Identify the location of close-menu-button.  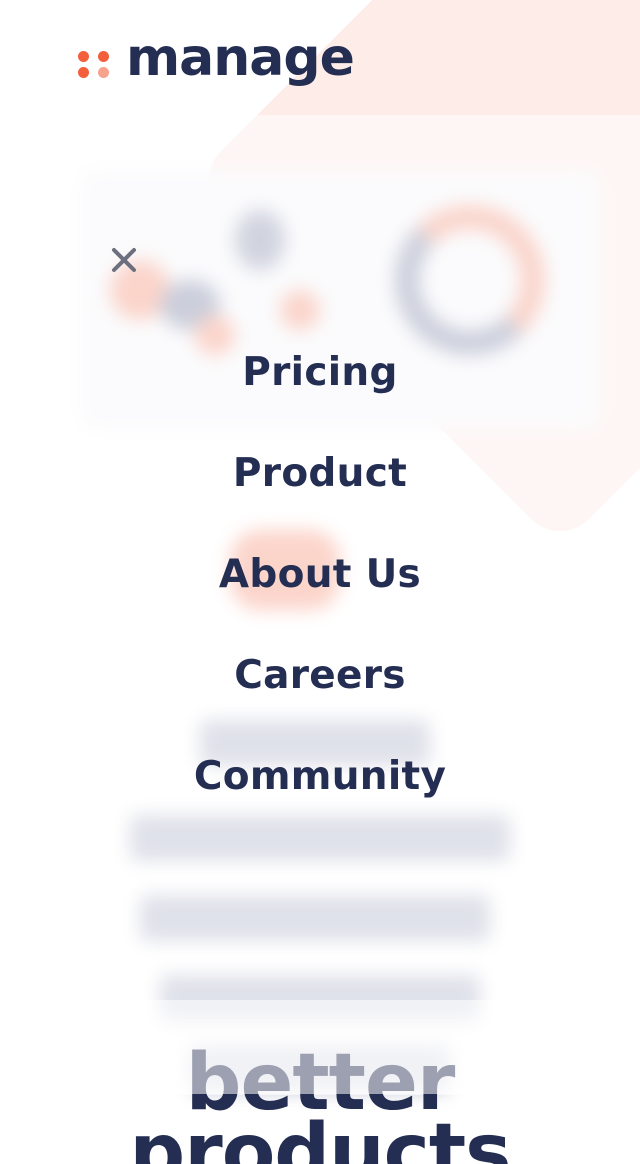
(124, 260).